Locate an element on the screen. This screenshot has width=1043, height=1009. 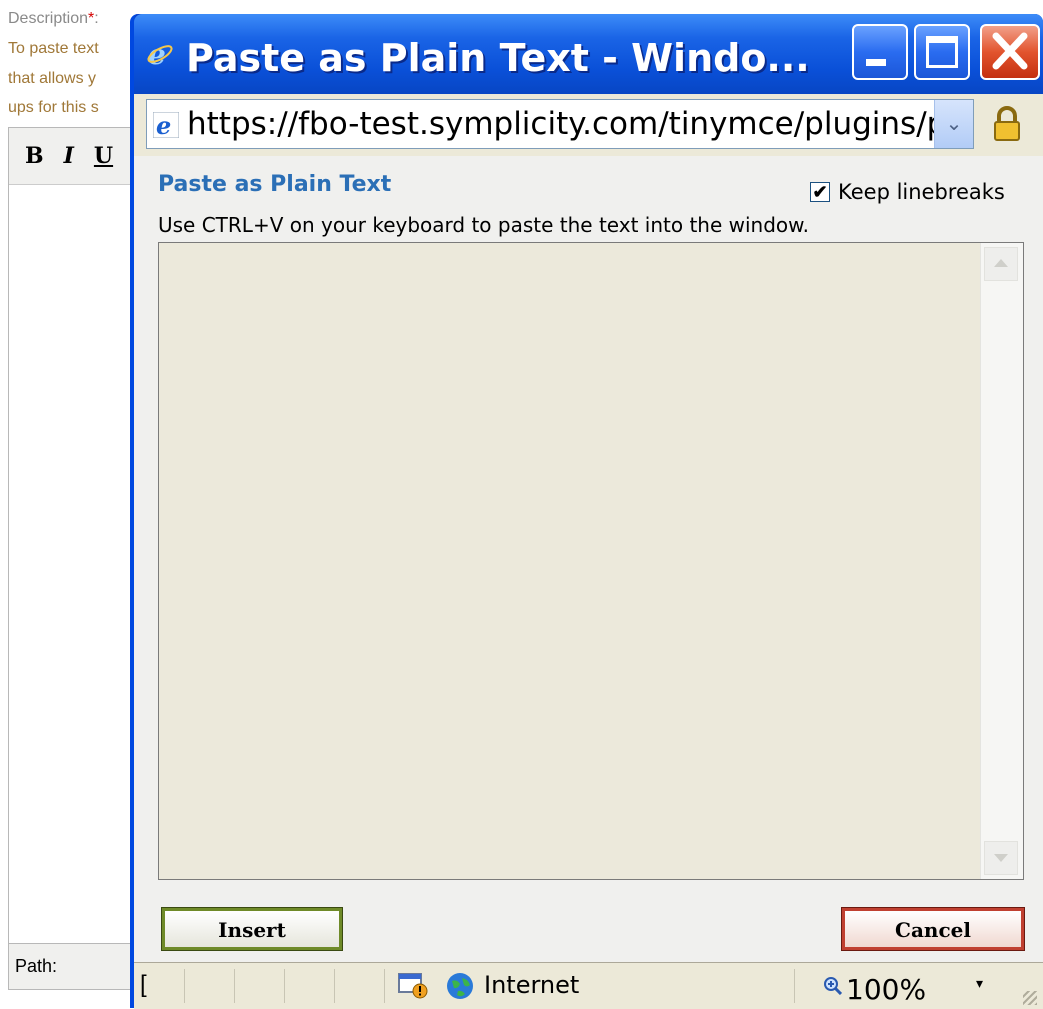
editor-path-bar: Path: is located at coordinates (73, 966).